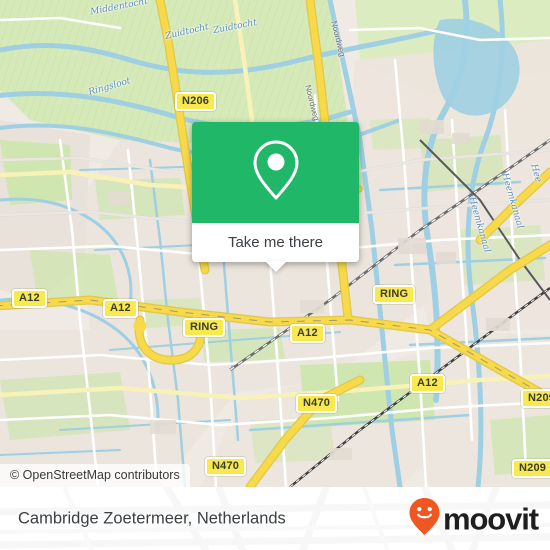 This screenshot has width=550, height=550. What do you see at coordinates (196, 101) in the screenshot?
I see `road-shield-n206: N206` at bounding box center [196, 101].